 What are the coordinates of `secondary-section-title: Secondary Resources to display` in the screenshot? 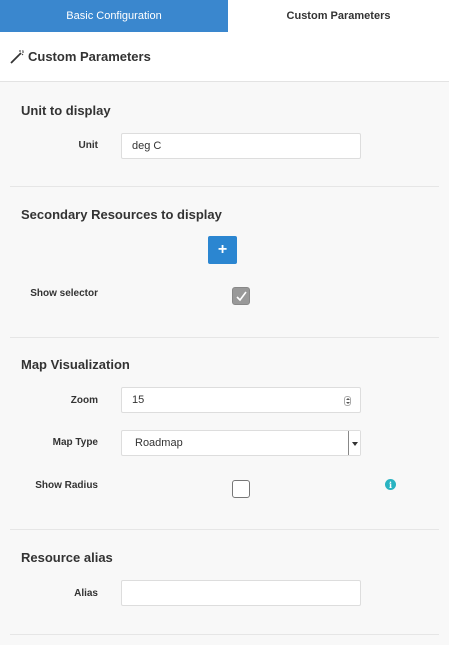 It's located at (121, 214).